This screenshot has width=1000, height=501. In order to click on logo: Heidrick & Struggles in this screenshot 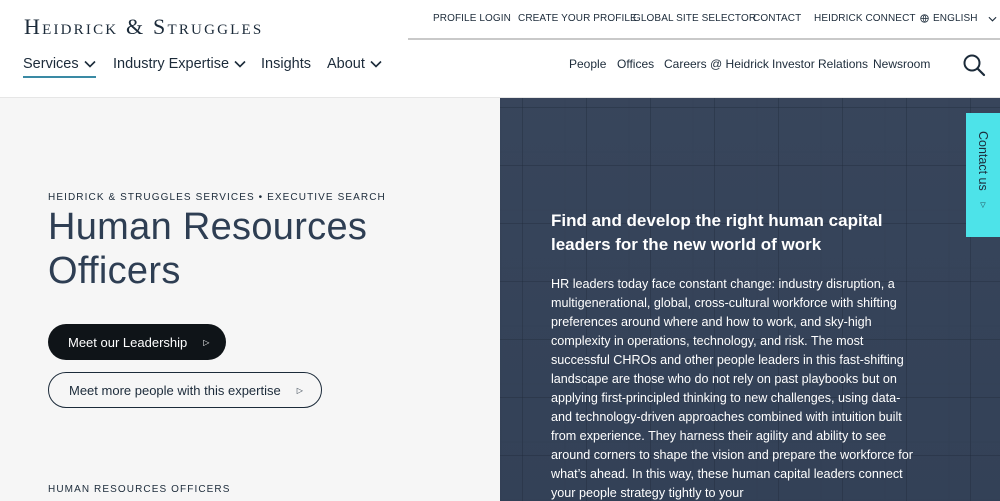, I will do `click(143, 27)`.